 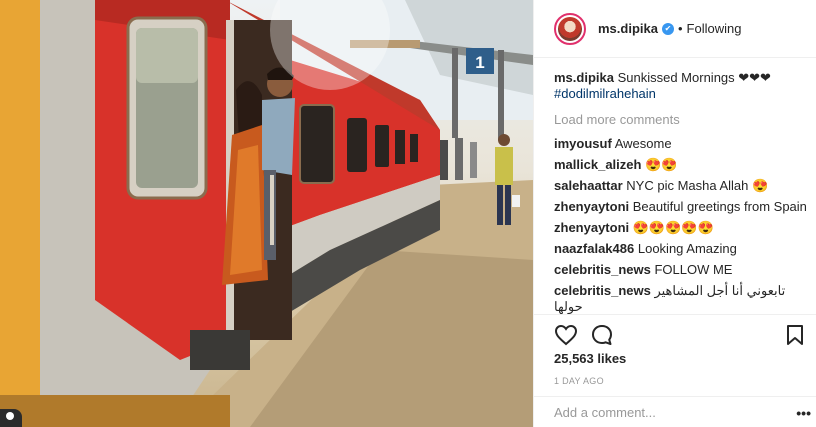 I want to click on add-comment-input, so click(x=664, y=412).